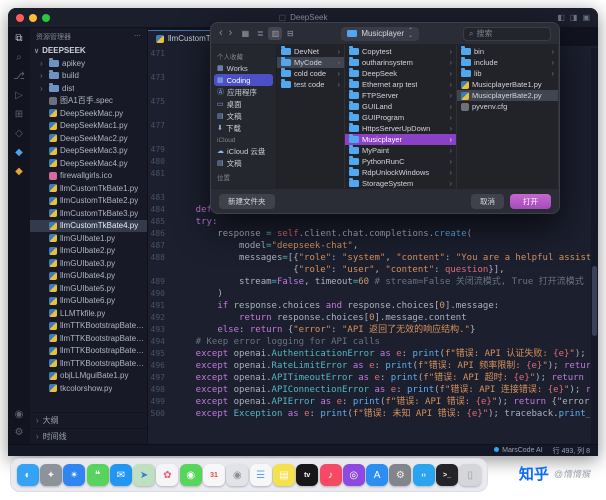 The height and width of the screenshot is (500, 606). What do you see at coordinates (18, 39) in the screenshot?
I see `explorer-icon: ⧉` at bounding box center [18, 39].